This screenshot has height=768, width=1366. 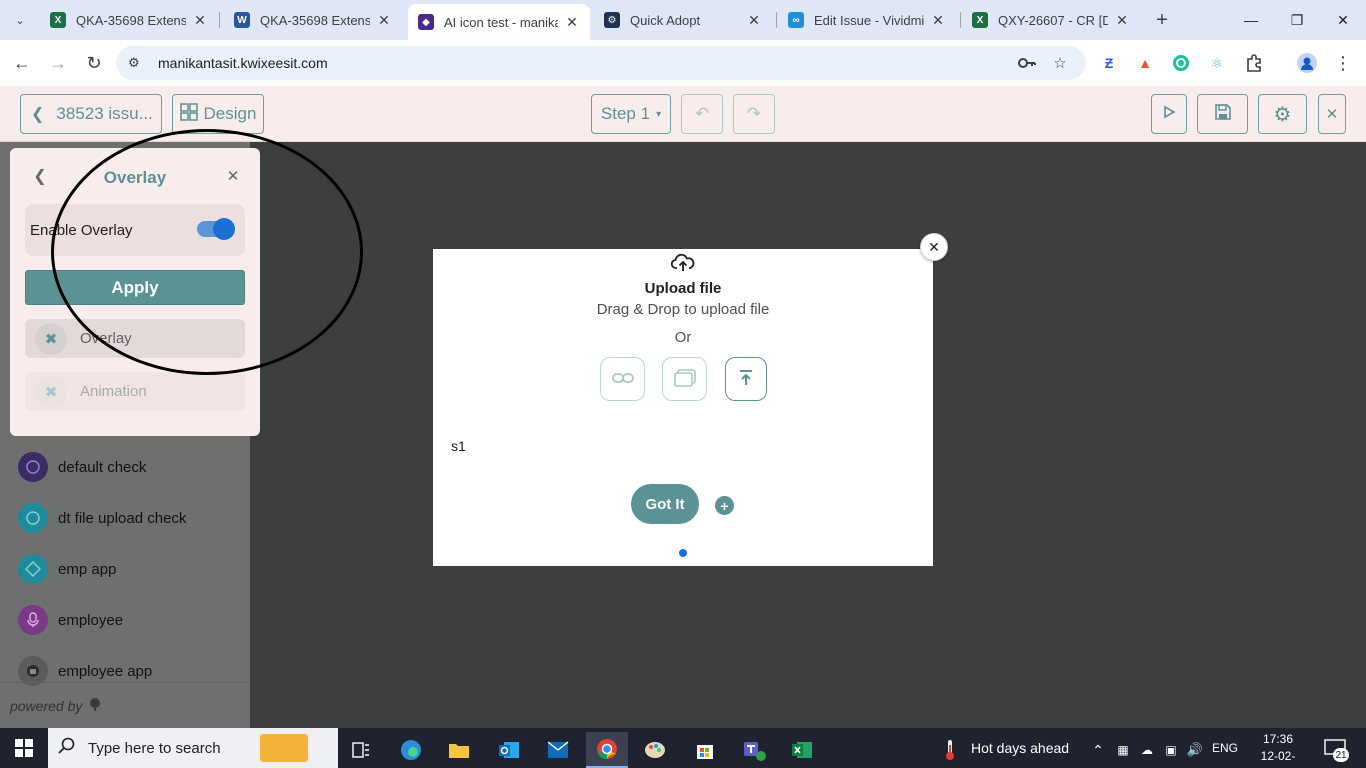 I want to click on weather-thermometer-icon, so click(x=950, y=750).